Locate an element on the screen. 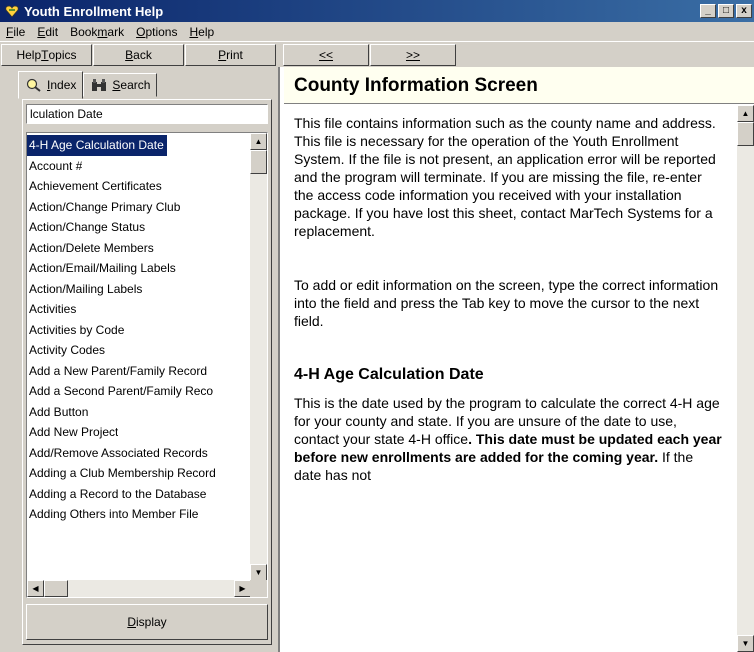  previous-topic-button: << is located at coordinates (326, 54).